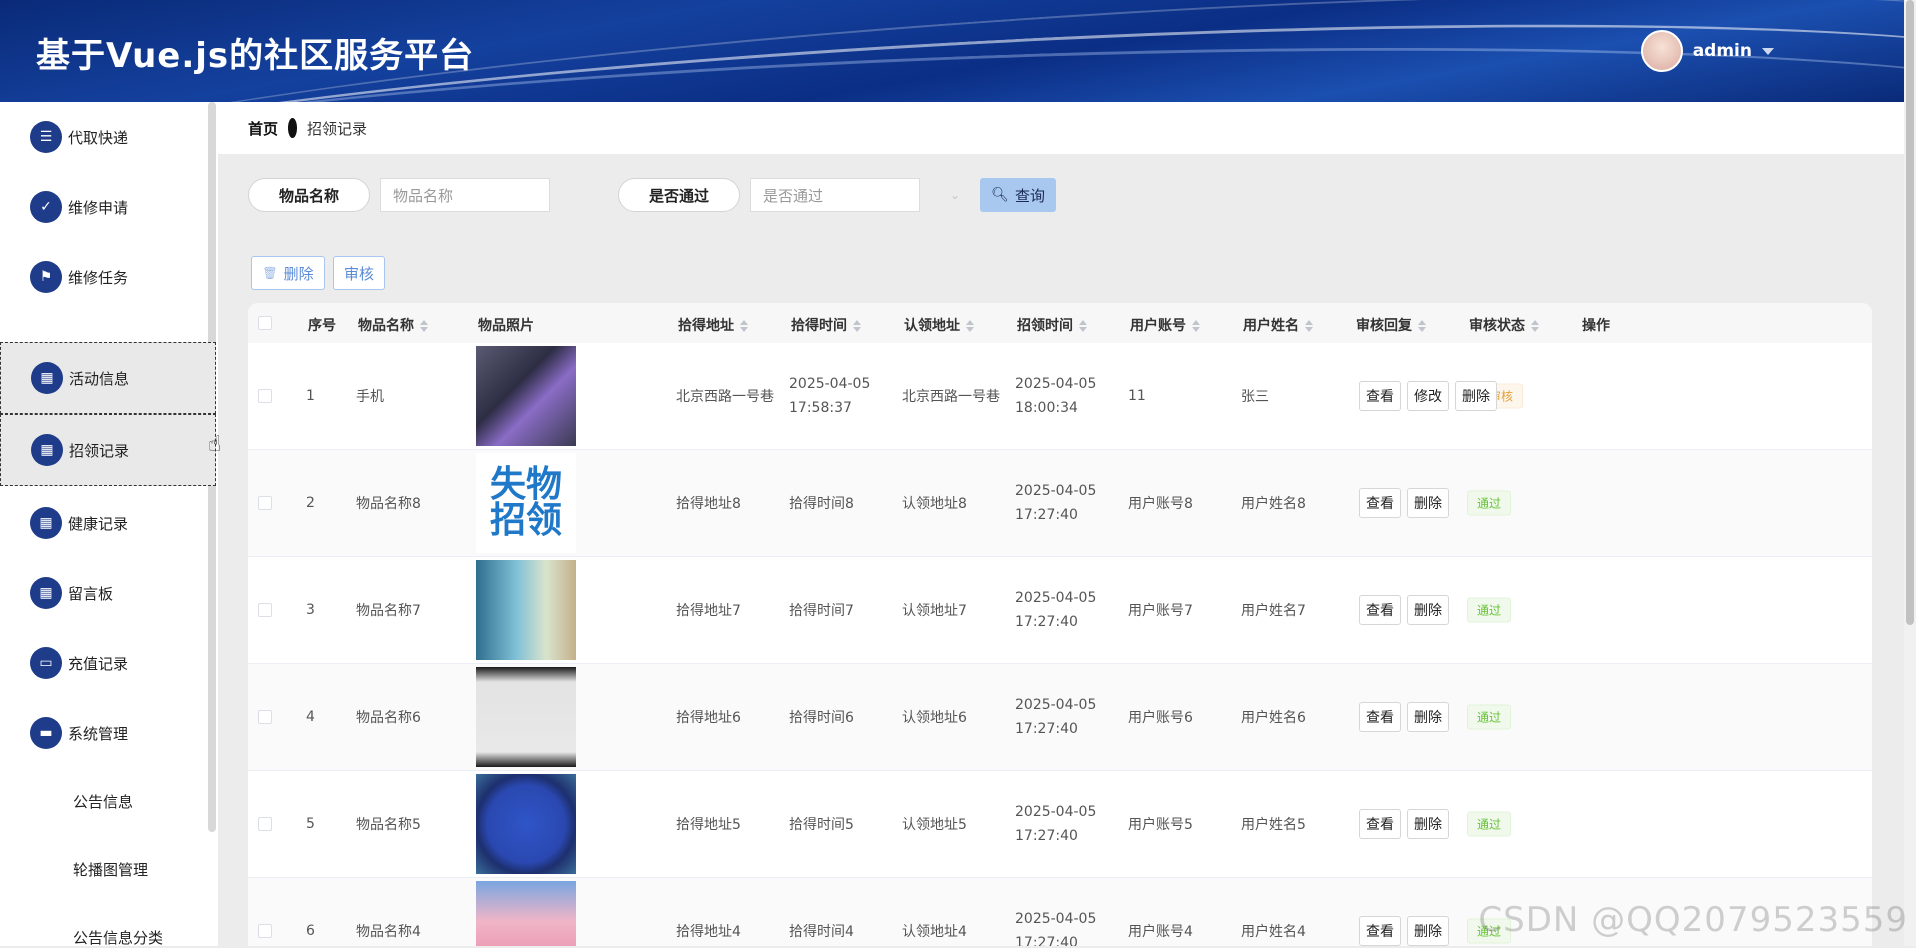  Describe the element at coordinates (46, 137) in the screenshot. I see `list-icon: ☰` at that location.